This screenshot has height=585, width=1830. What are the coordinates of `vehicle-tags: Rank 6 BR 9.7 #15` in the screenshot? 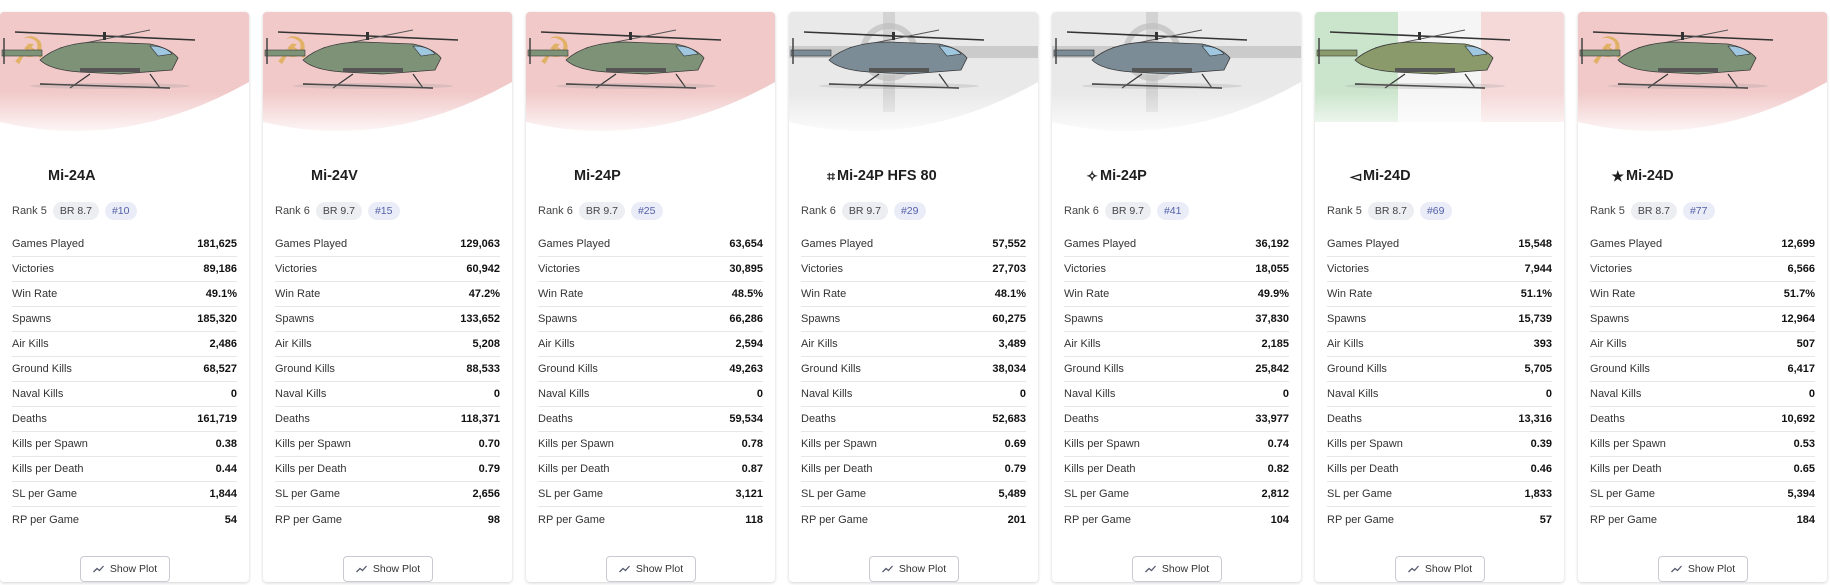 It's located at (337, 210).